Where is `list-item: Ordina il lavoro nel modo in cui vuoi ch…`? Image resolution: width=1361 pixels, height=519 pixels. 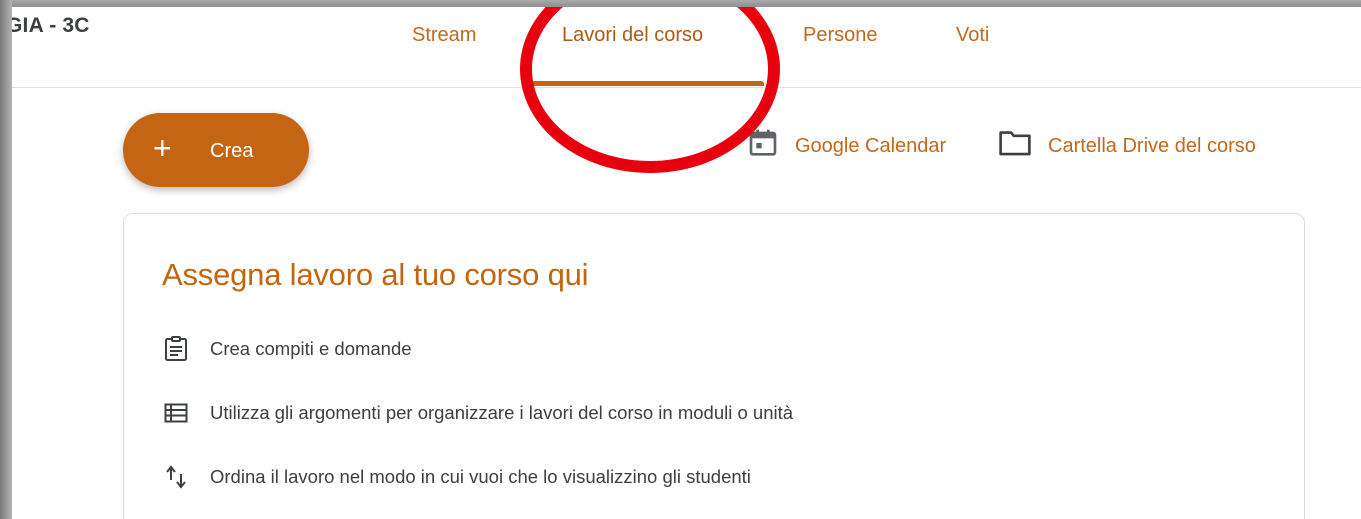
list-item: Ordina il lavoro nel modo in cui vuoi ch… is located at coordinates (457, 477).